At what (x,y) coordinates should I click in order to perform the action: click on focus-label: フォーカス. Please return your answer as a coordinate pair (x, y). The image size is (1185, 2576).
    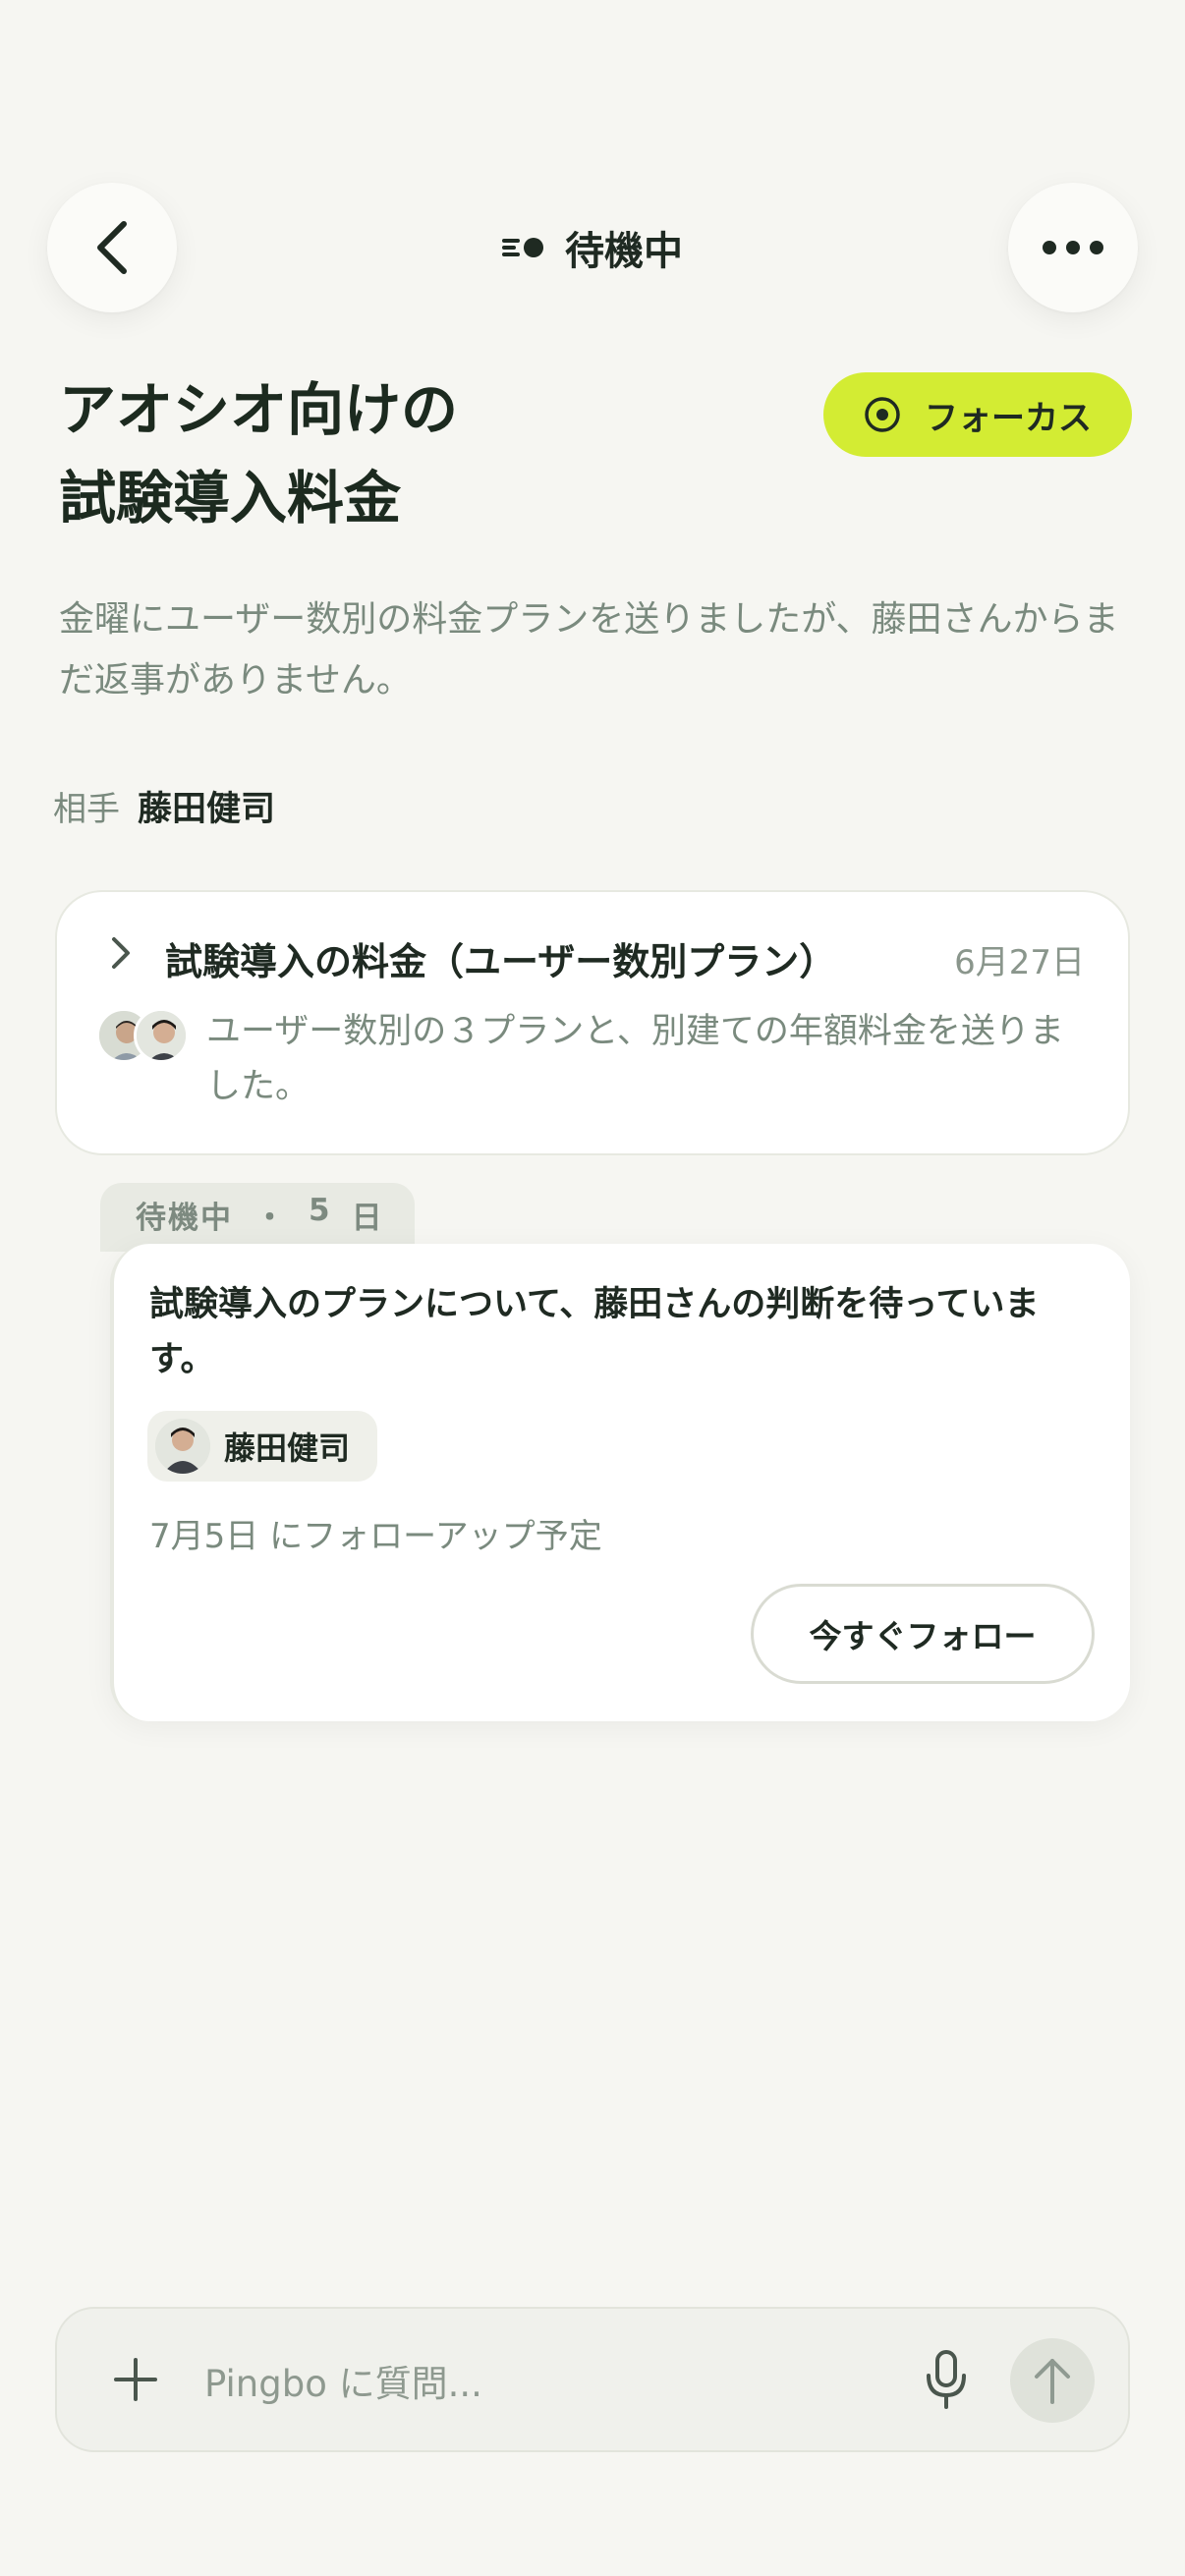
    Looking at the image, I should click on (1009, 418).